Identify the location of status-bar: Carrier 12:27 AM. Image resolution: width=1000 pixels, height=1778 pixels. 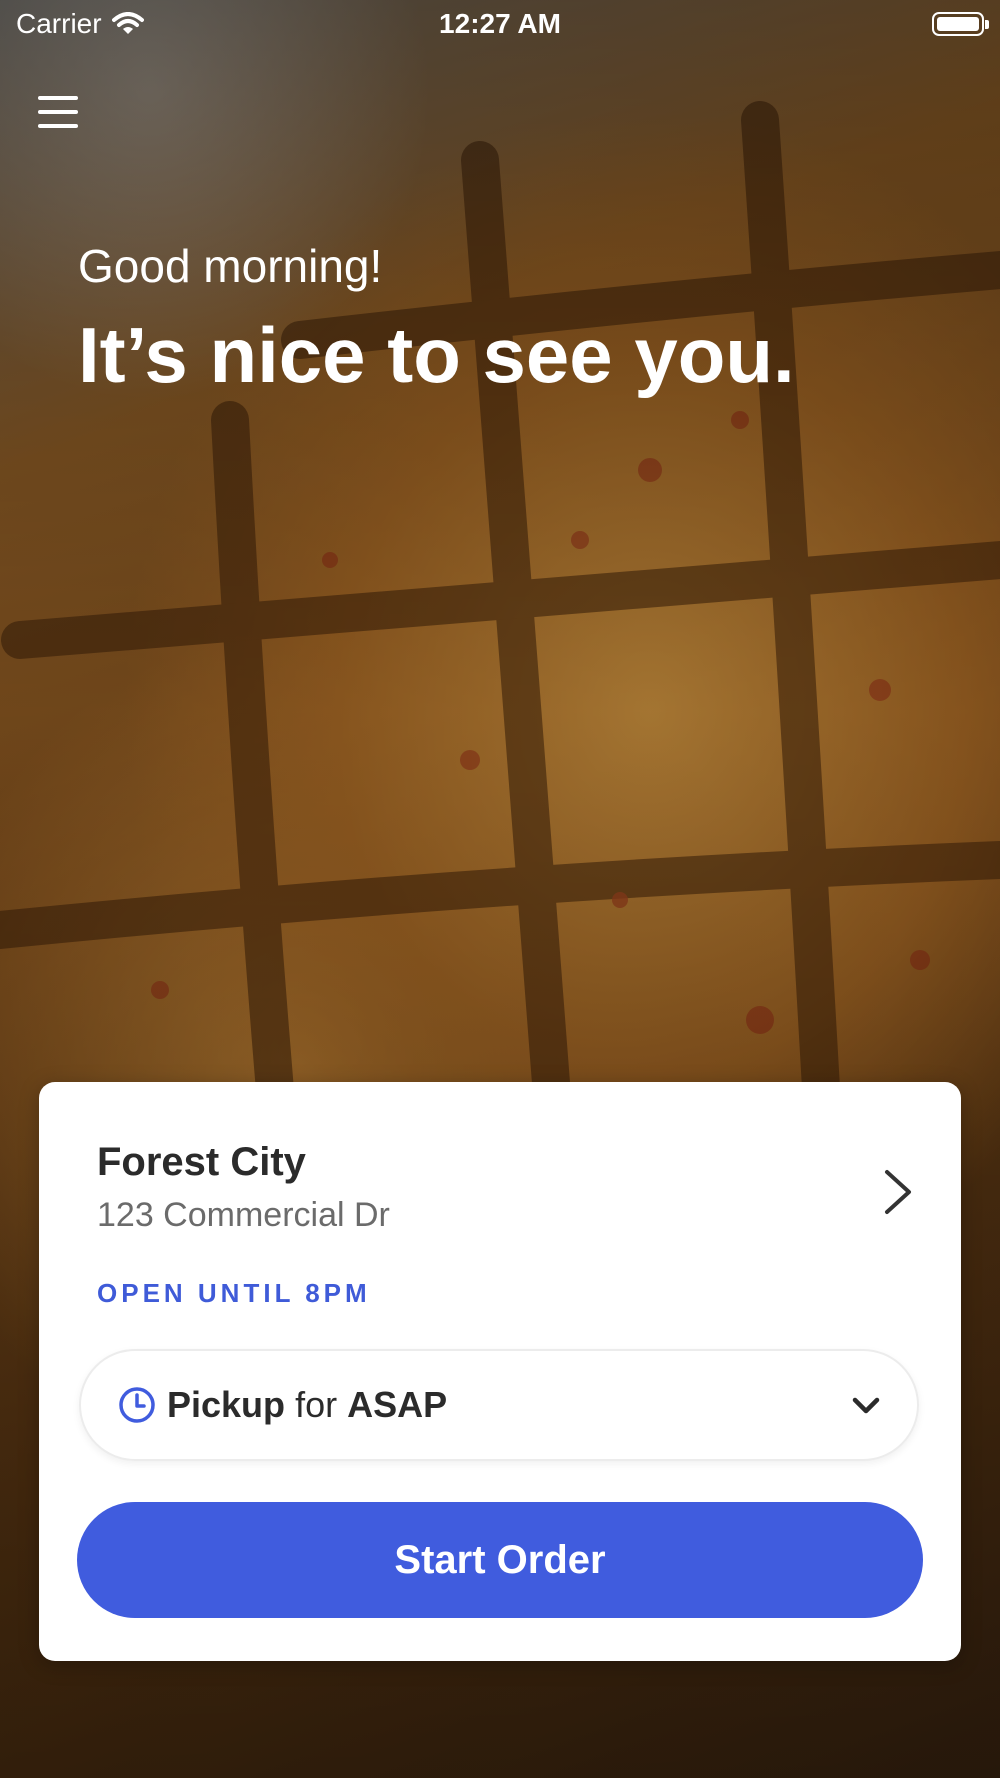
(500, 25).